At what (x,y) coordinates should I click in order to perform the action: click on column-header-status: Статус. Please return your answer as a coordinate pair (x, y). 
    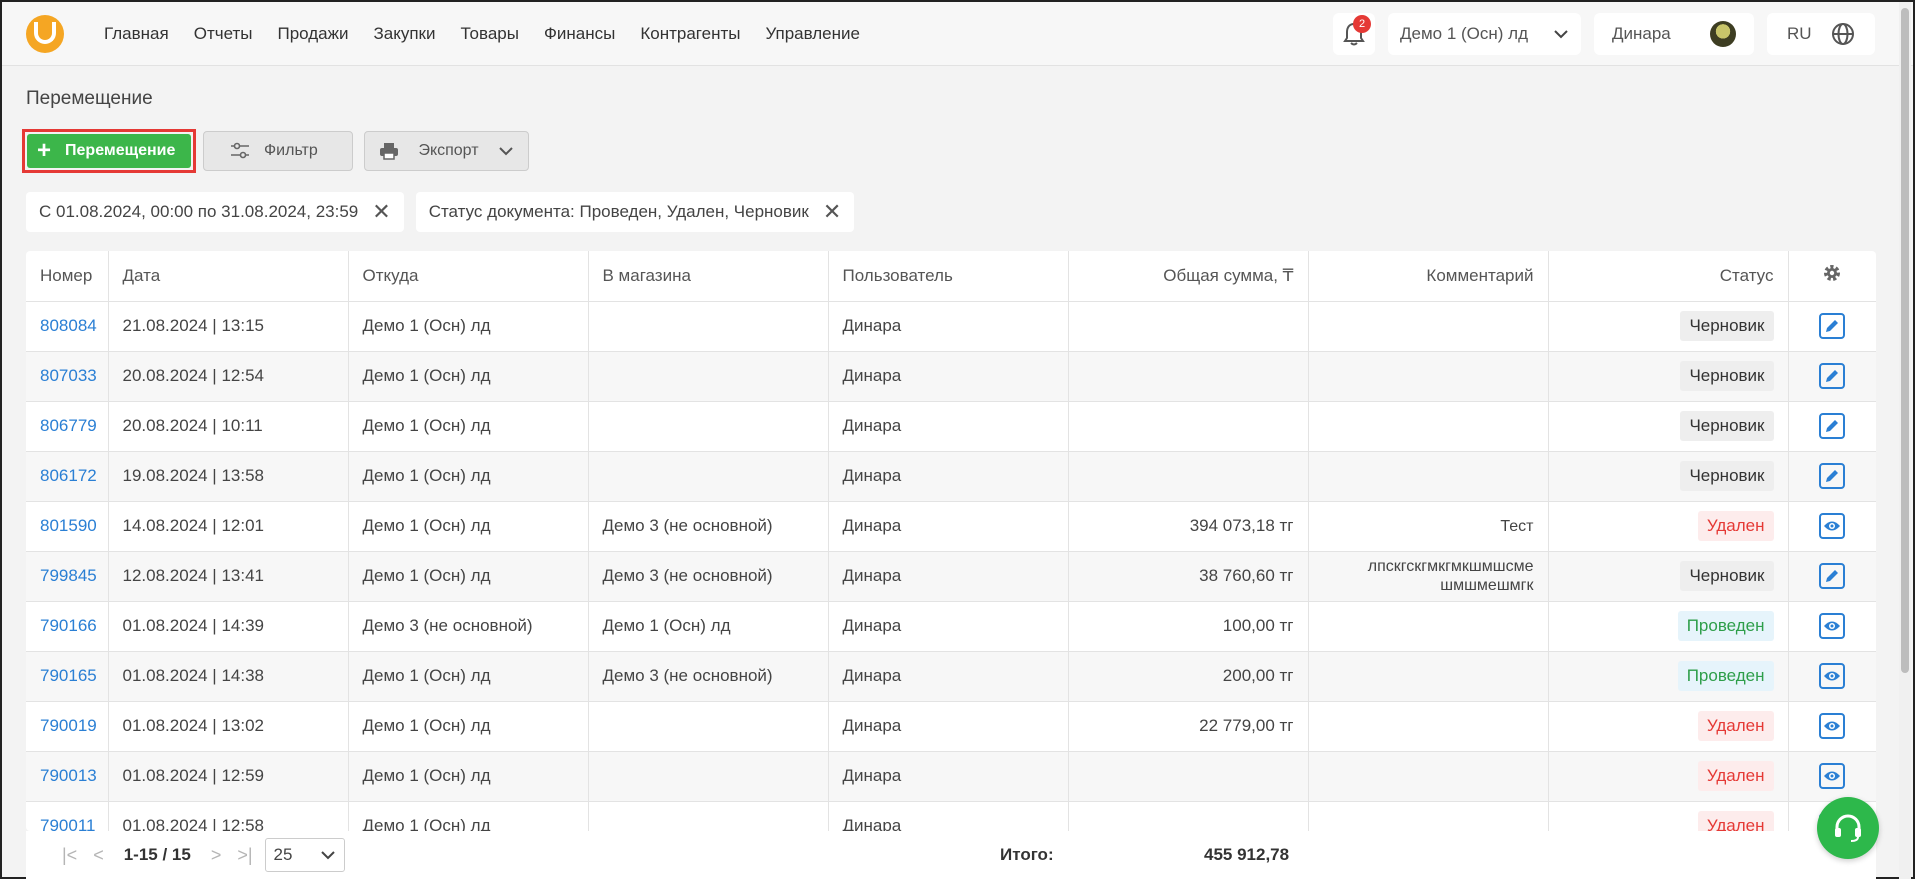
    Looking at the image, I should click on (1668, 276).